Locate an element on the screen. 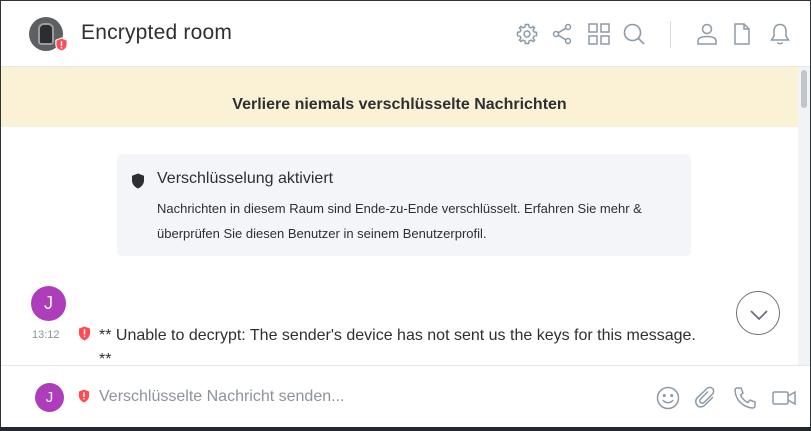 Image resolution: width=811 pixels, height=431 pixels. emoji-icon is located at coordinates (668, 398).